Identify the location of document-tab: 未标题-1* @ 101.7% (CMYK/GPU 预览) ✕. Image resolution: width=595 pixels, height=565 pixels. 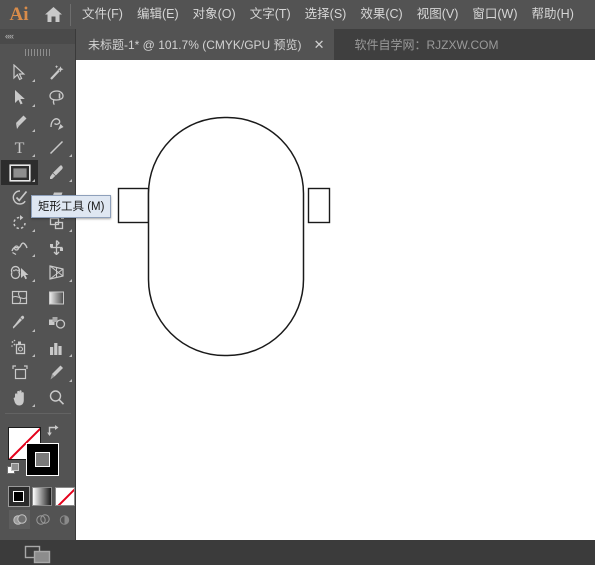
(205, 44).